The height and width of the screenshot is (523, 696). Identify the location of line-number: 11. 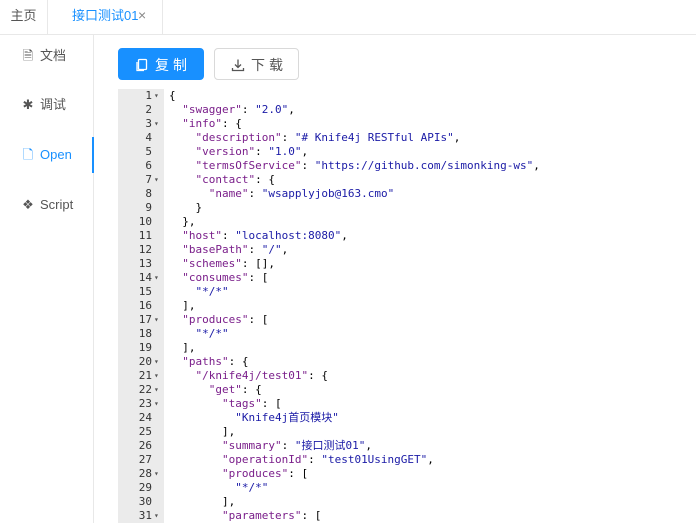
(145, 235).